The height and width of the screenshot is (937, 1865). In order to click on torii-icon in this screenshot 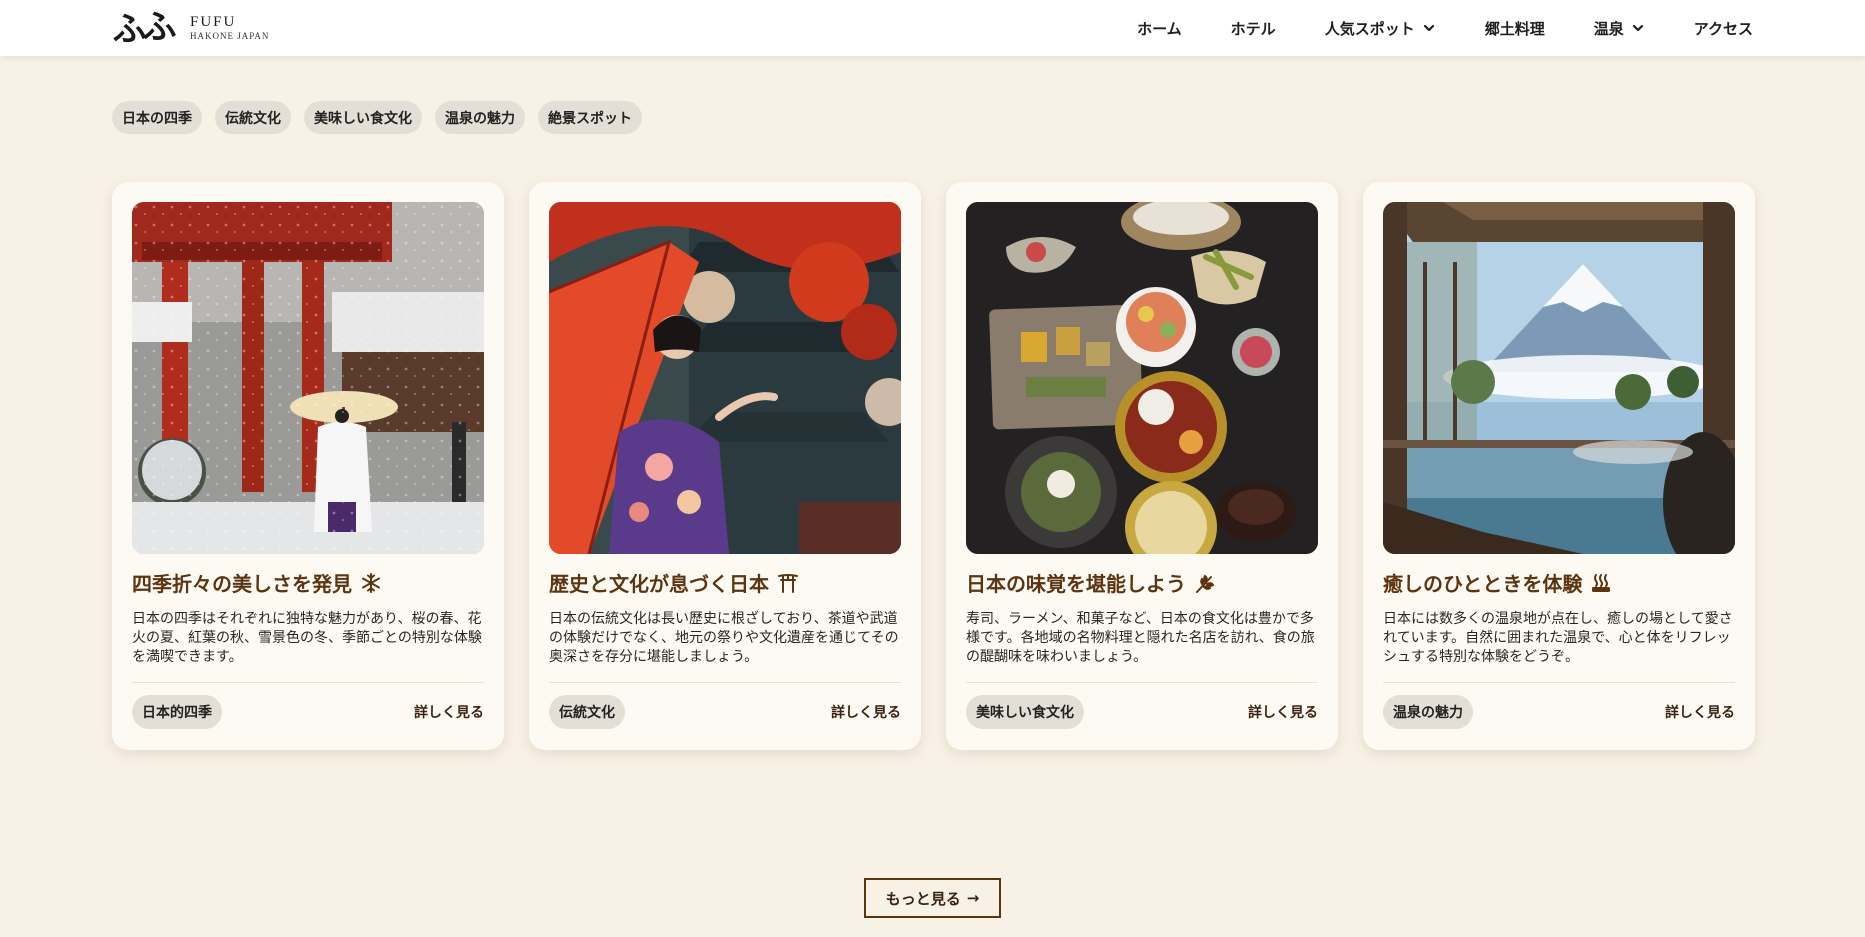, I will do `click(788, 583)`.